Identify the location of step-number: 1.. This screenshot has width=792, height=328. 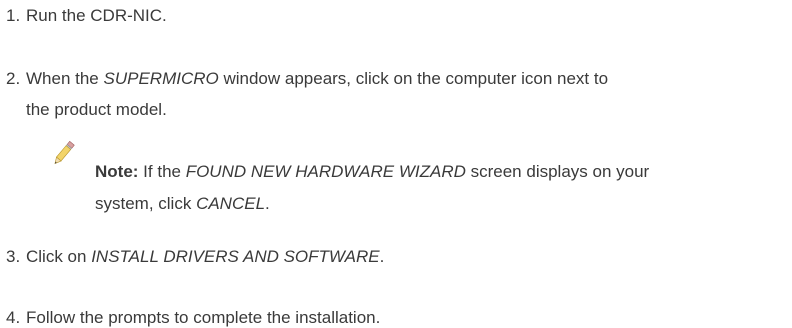
(13, 15).